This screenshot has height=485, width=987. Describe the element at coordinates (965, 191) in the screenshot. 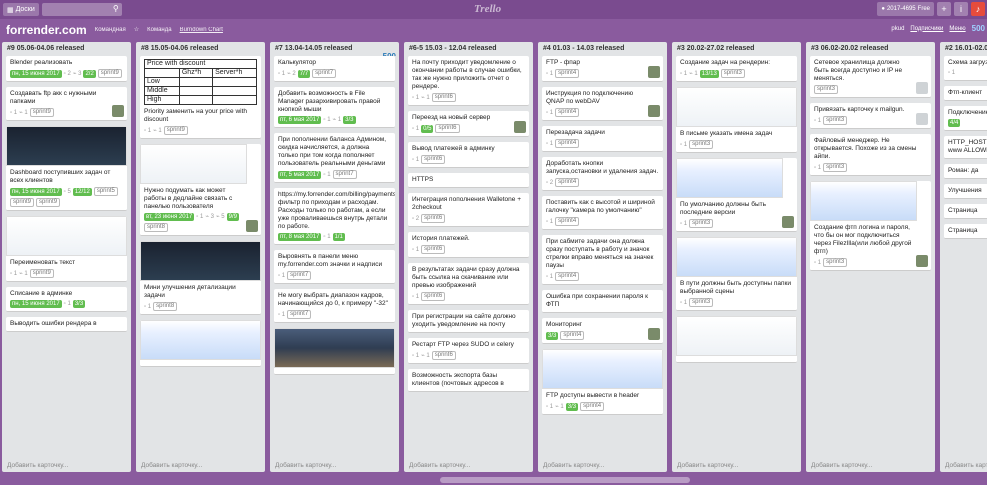

I see `card: Улучшения` at that location.